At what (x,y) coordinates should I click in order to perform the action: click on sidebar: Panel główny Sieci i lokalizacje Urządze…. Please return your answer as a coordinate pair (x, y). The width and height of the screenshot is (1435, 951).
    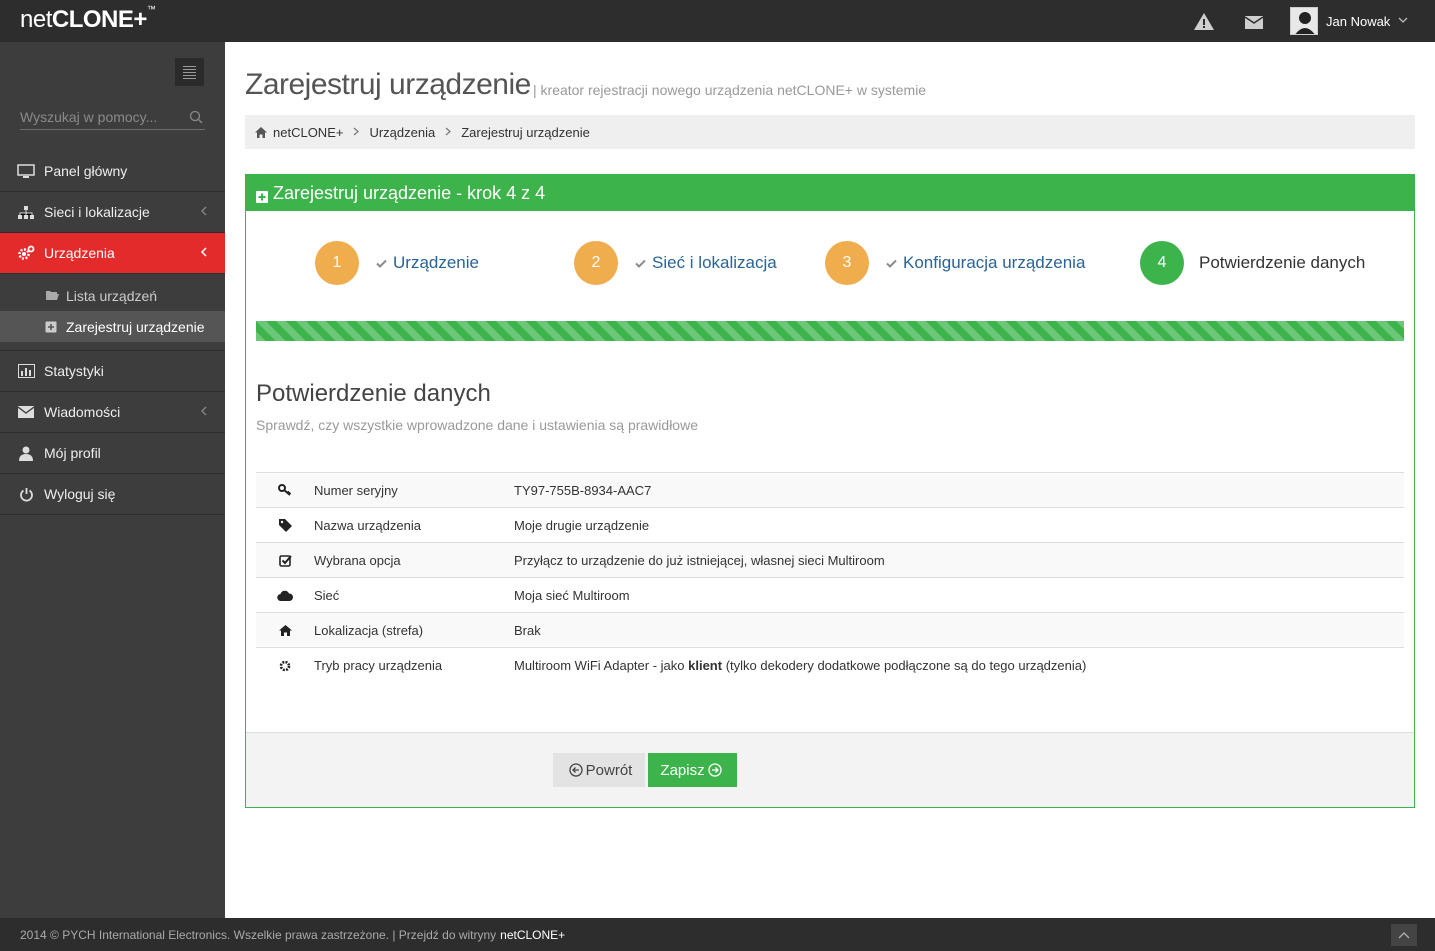
    Looking at the image, I should click on (112, 480).